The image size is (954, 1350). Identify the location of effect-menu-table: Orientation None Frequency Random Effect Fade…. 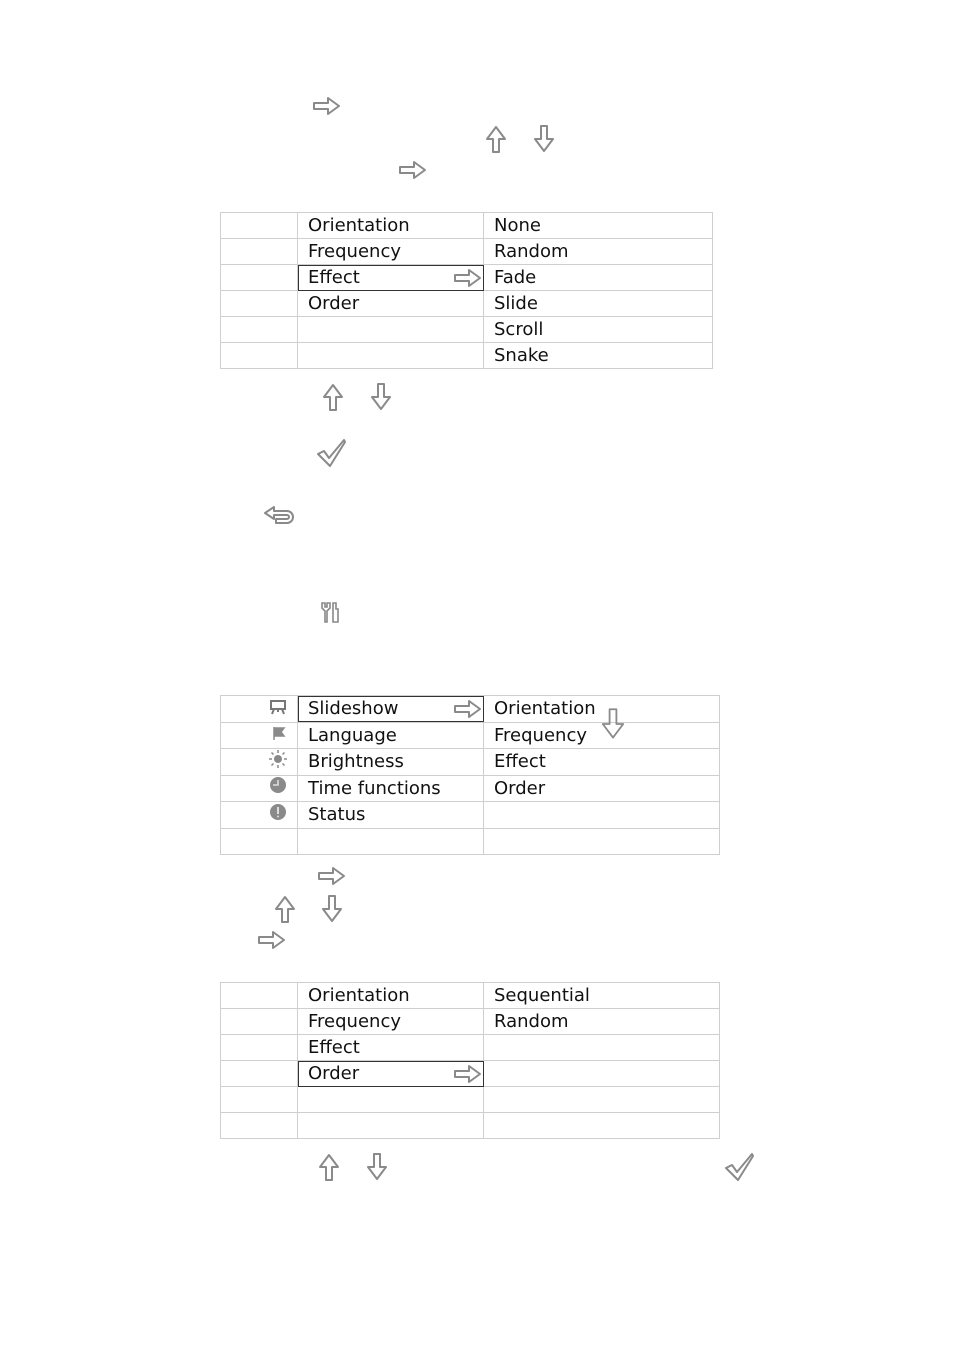
(466, 290).